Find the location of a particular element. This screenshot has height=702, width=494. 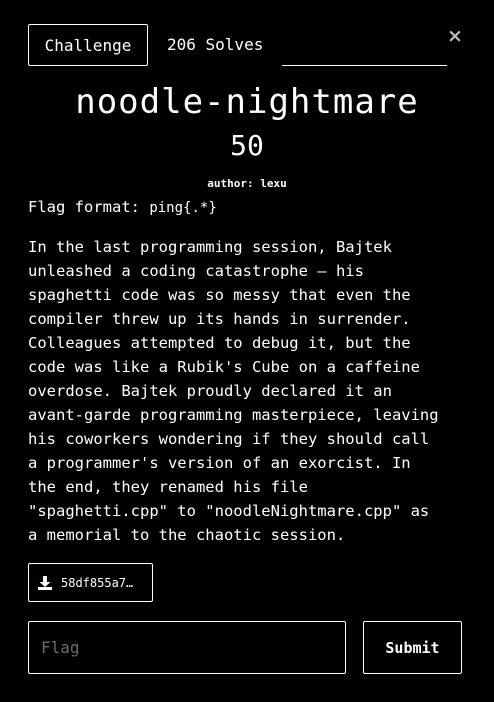

tab-bar: Challenge 206 Solves is located at coordinates (238, 45).